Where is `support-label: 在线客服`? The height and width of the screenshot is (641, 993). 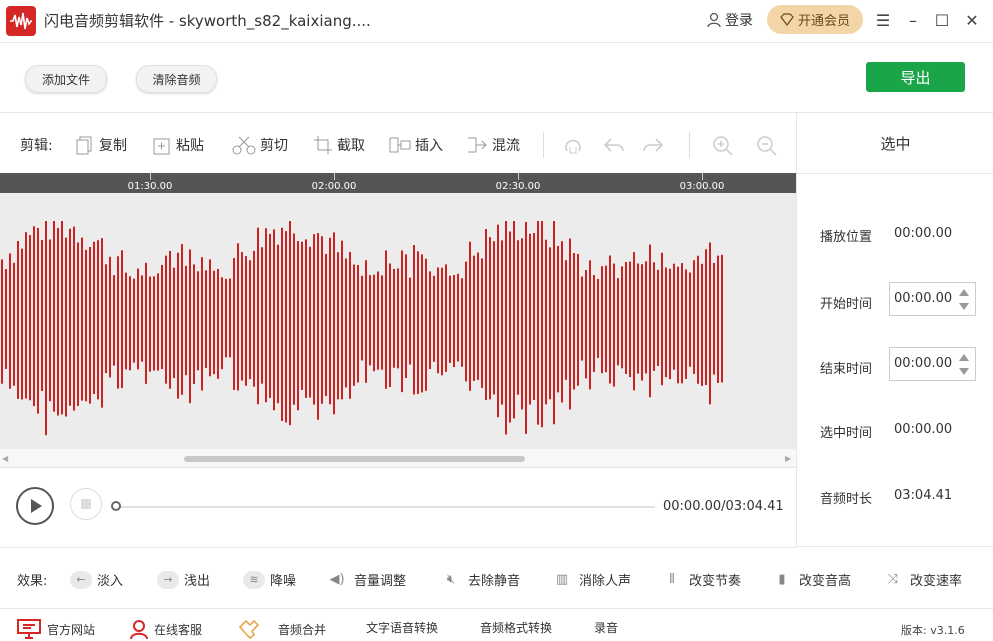 support-label: 在线客服 is located at coordinates (178, 629).